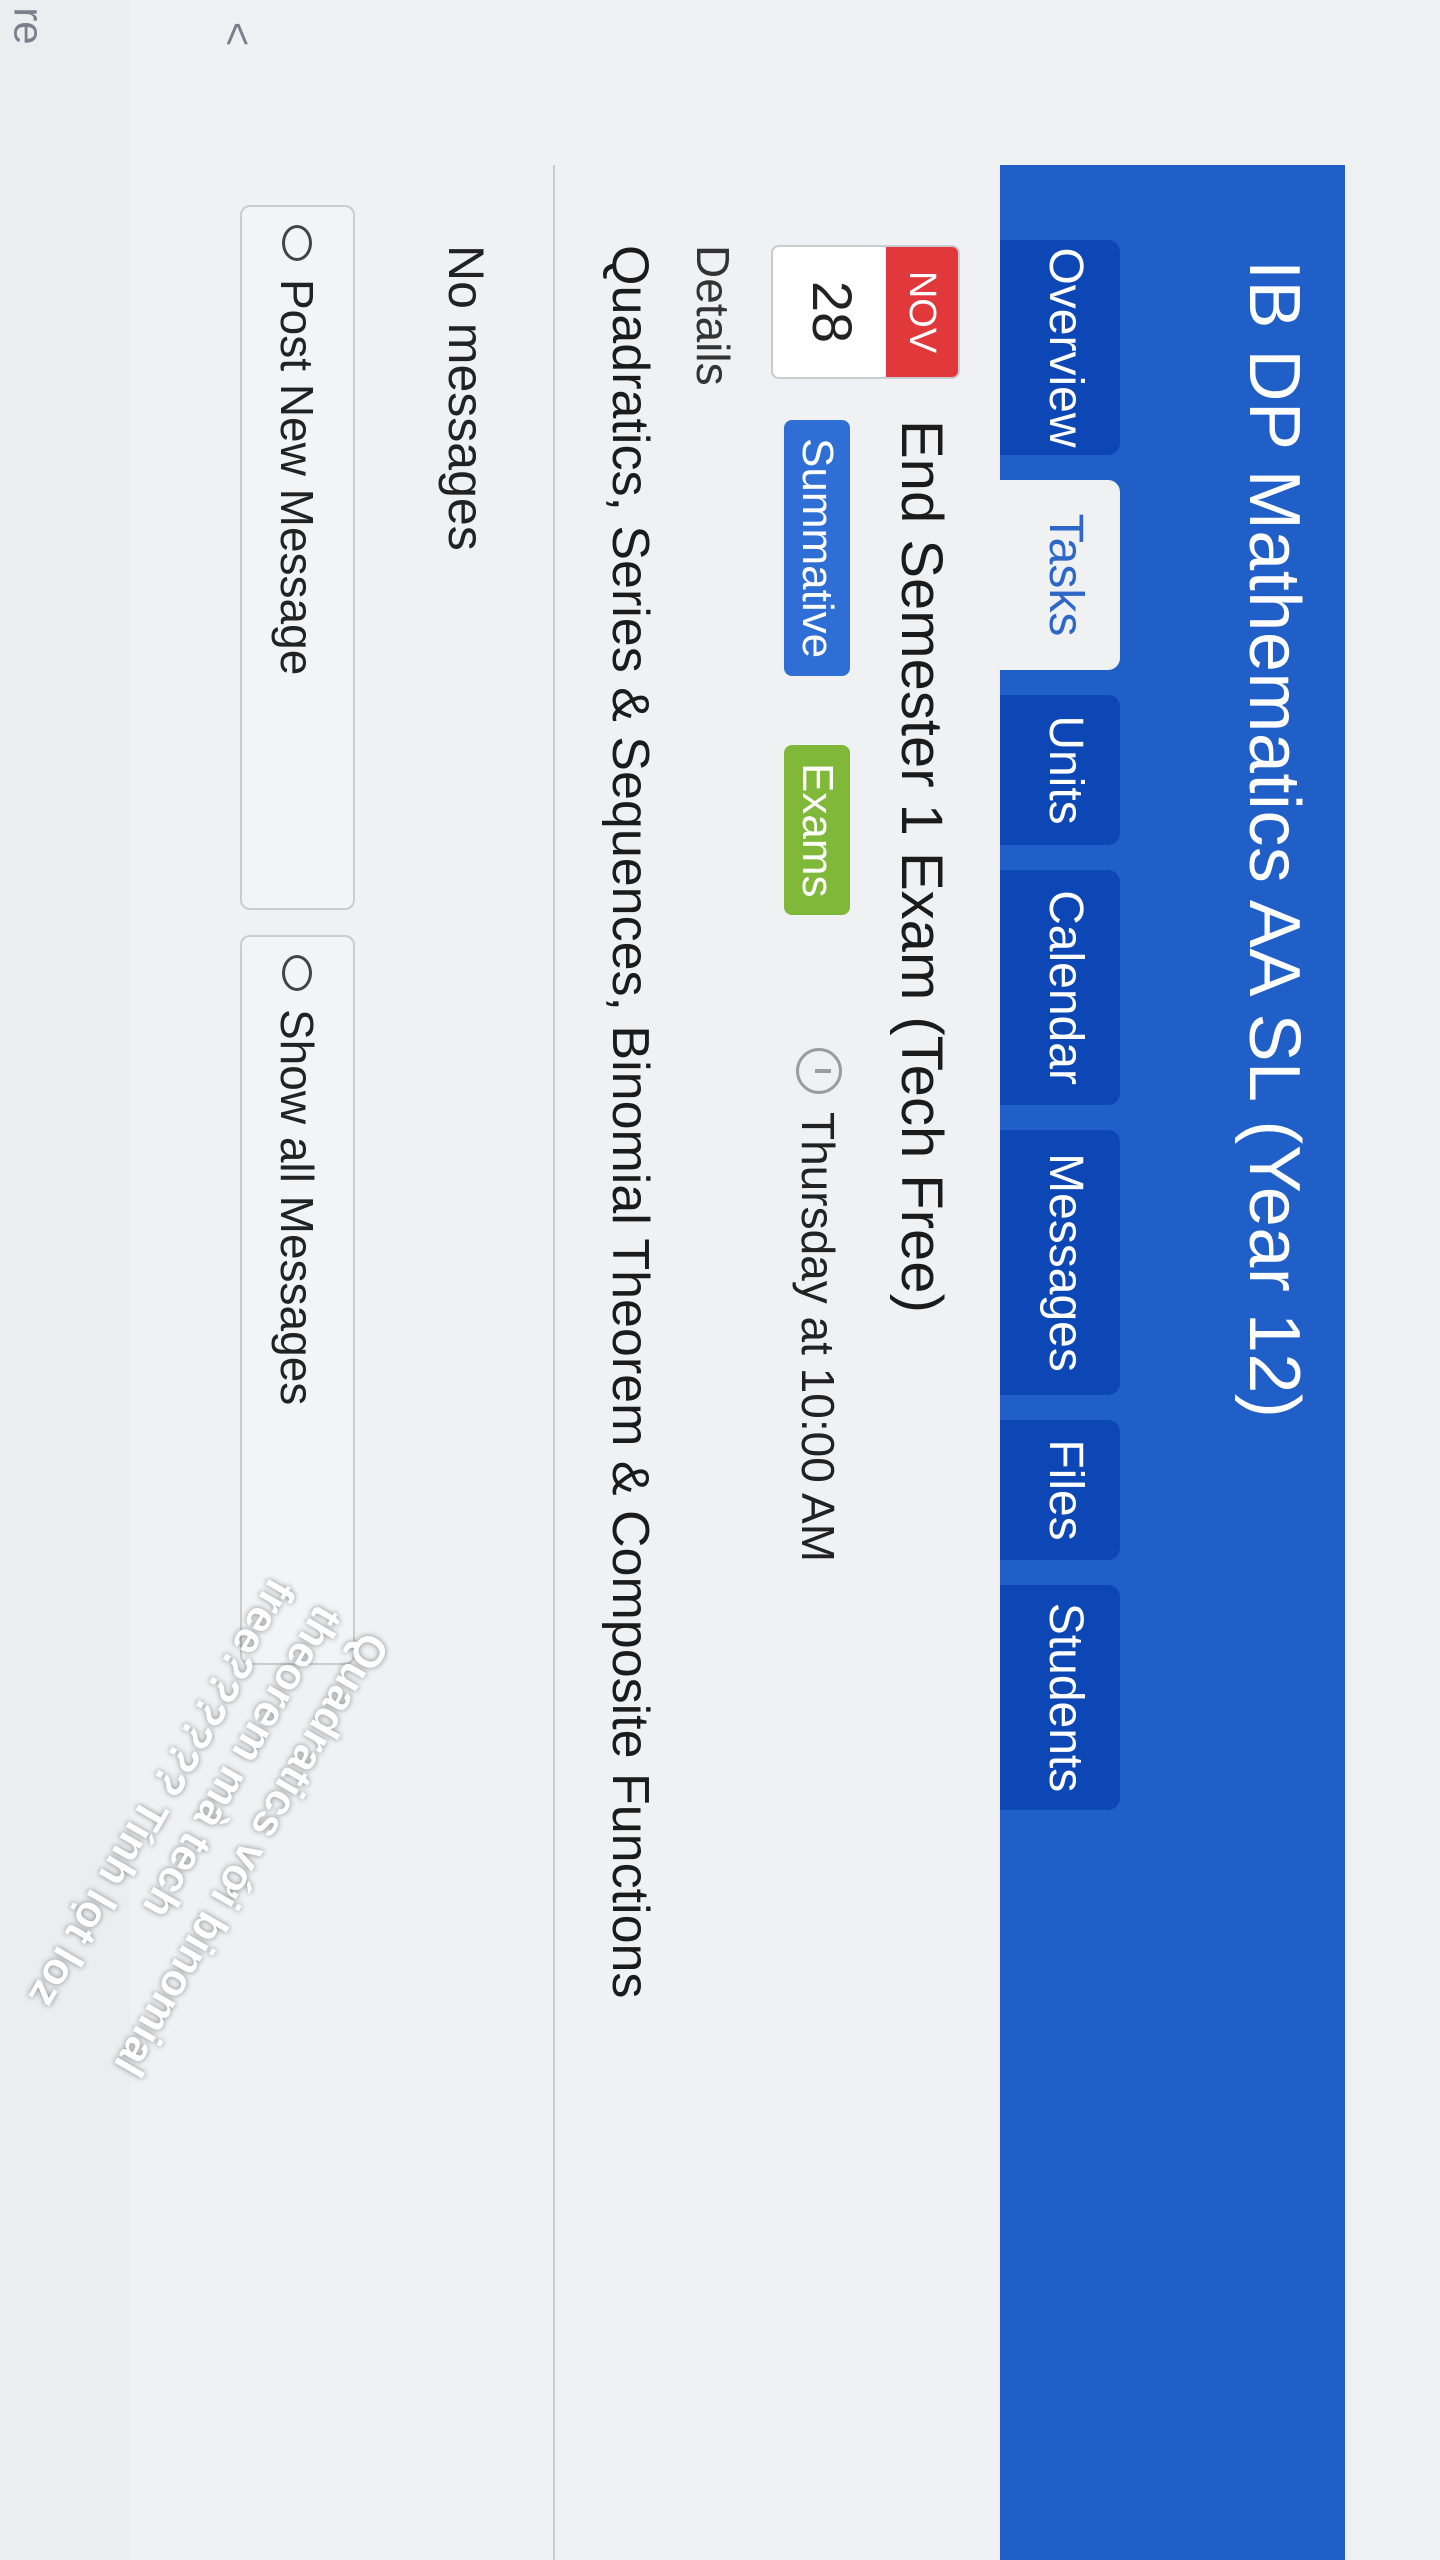  Describe the element at coordinates (466, 398) in the screenshot. I see `no-messages-text: No messages` at that location.